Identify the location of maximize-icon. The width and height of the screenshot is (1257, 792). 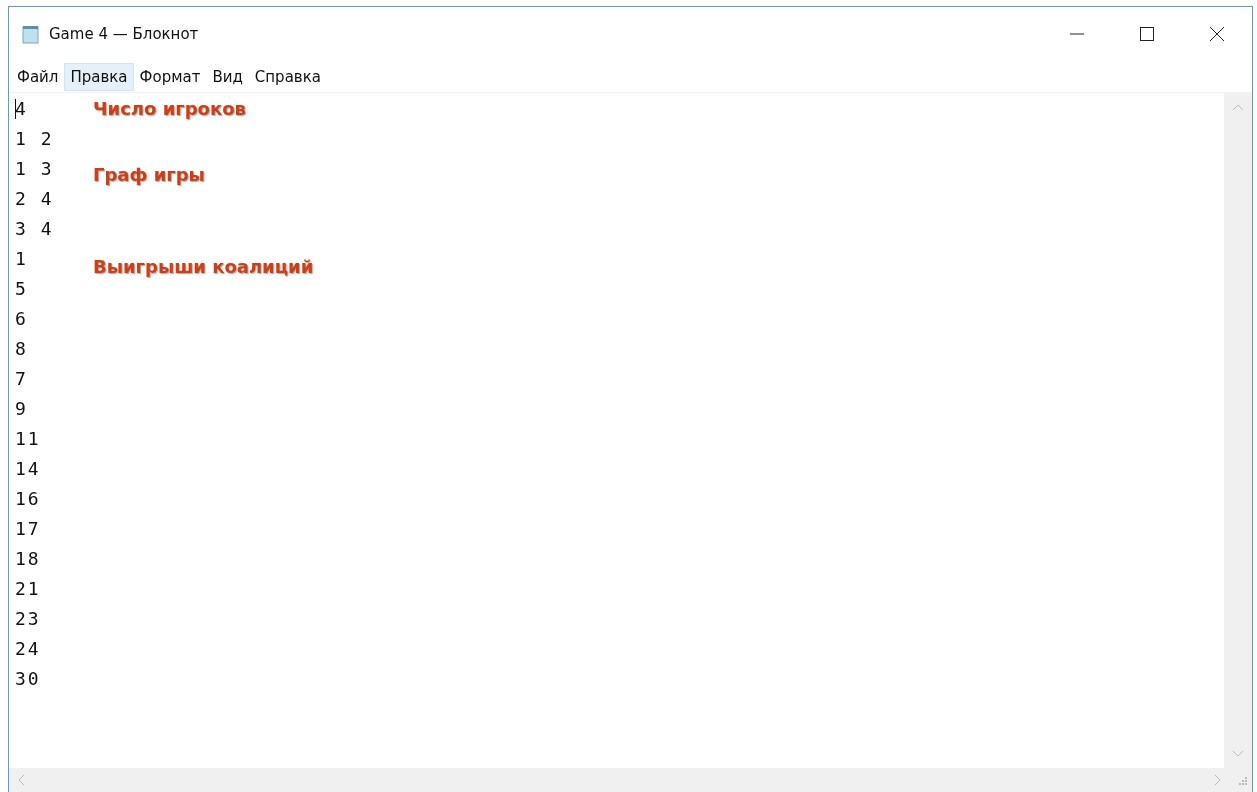
(1147, 34).